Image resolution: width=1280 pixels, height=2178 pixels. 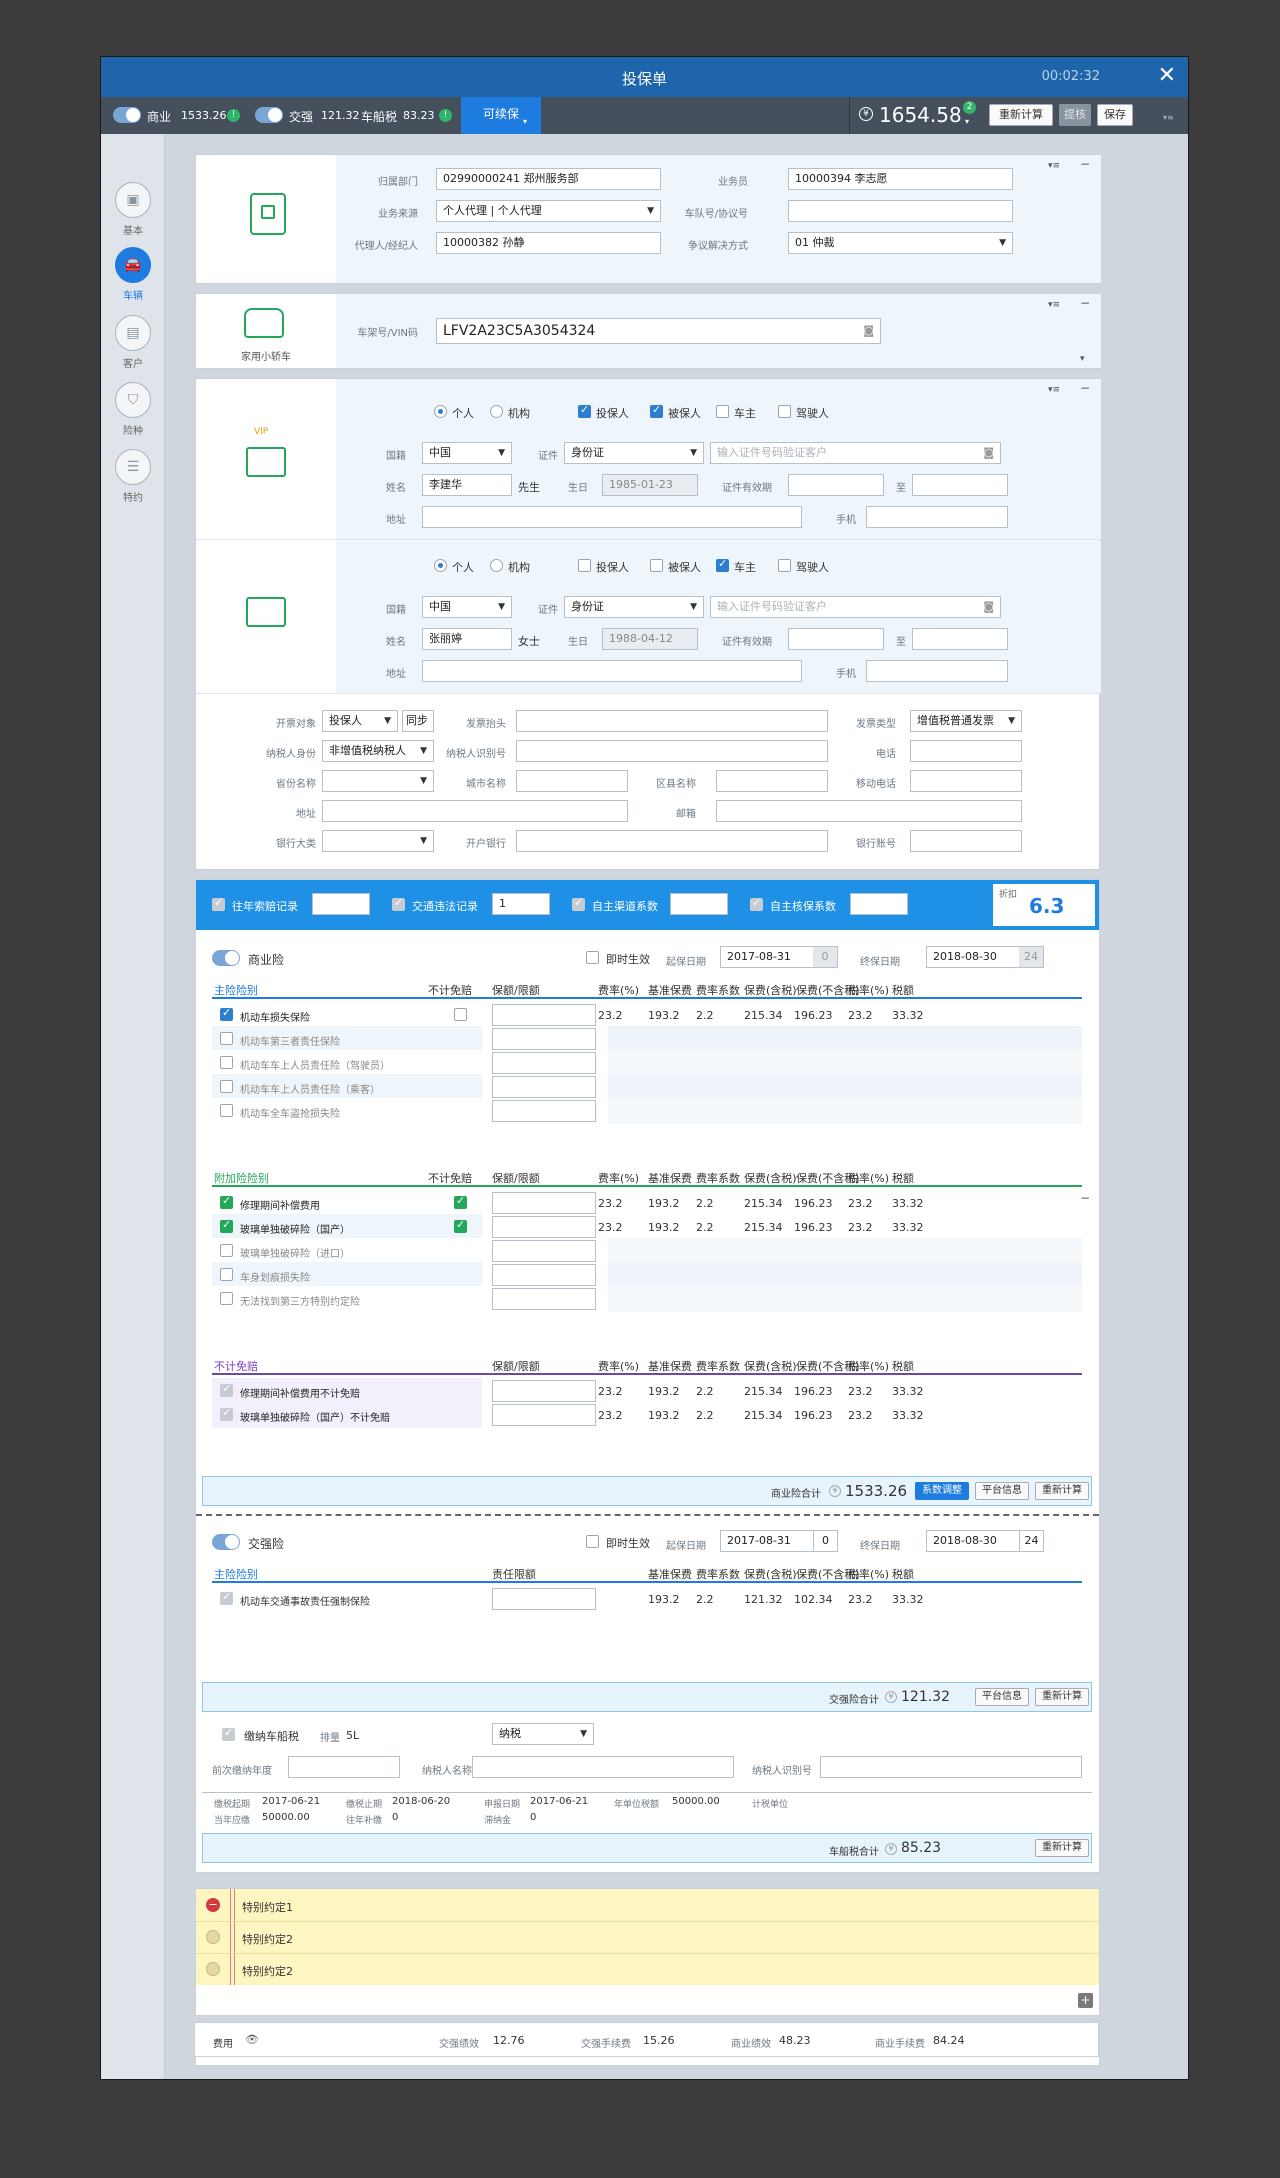 I want to click on car-nav-icon: 🚘, so click(x=133, y=265).